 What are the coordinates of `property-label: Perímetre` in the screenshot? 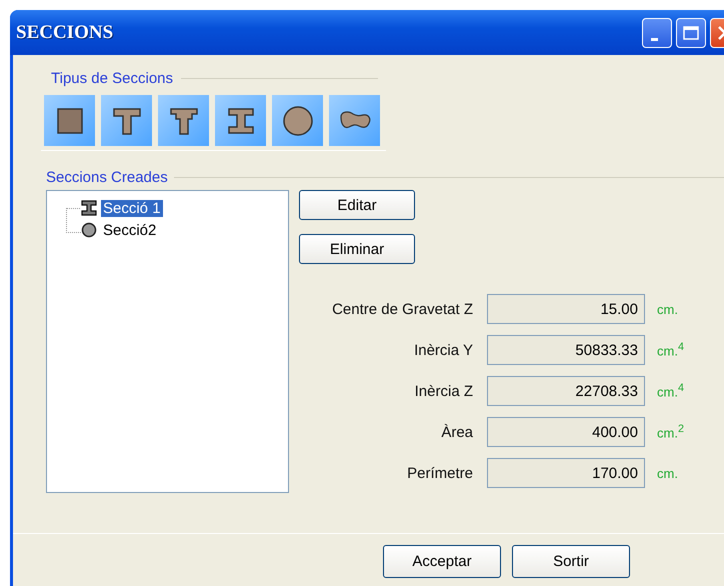 It's located at (440, 473).